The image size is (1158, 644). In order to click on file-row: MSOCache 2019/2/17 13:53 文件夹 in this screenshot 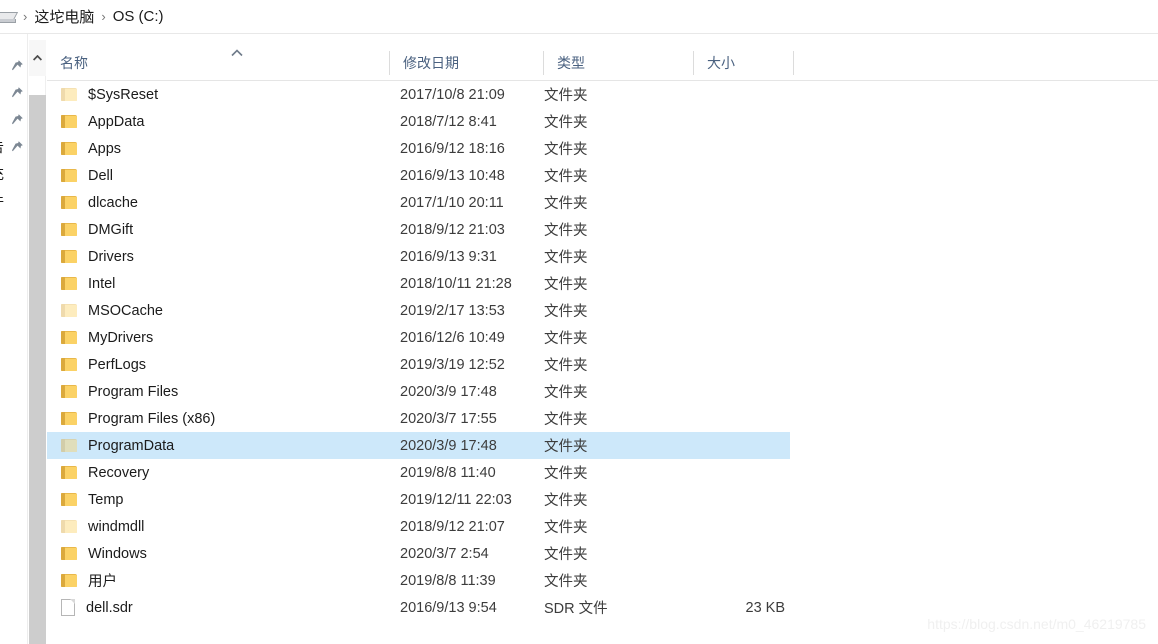, I will do `click(602, 310)`.